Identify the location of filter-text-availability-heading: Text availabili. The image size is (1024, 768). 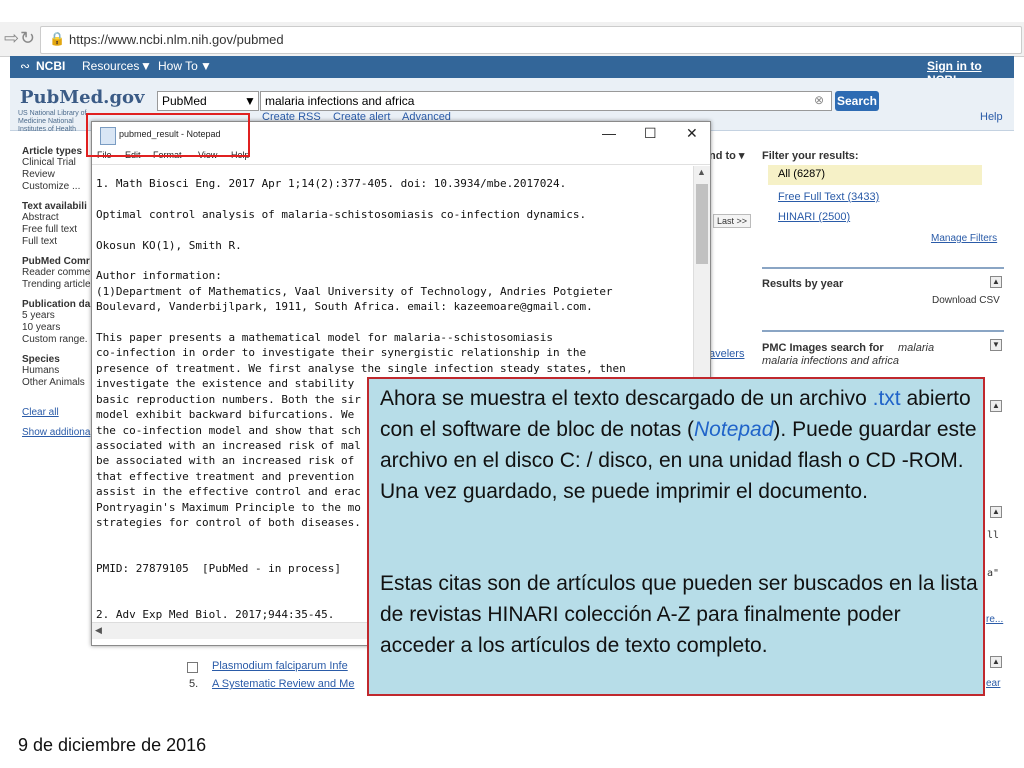
(54, 206).